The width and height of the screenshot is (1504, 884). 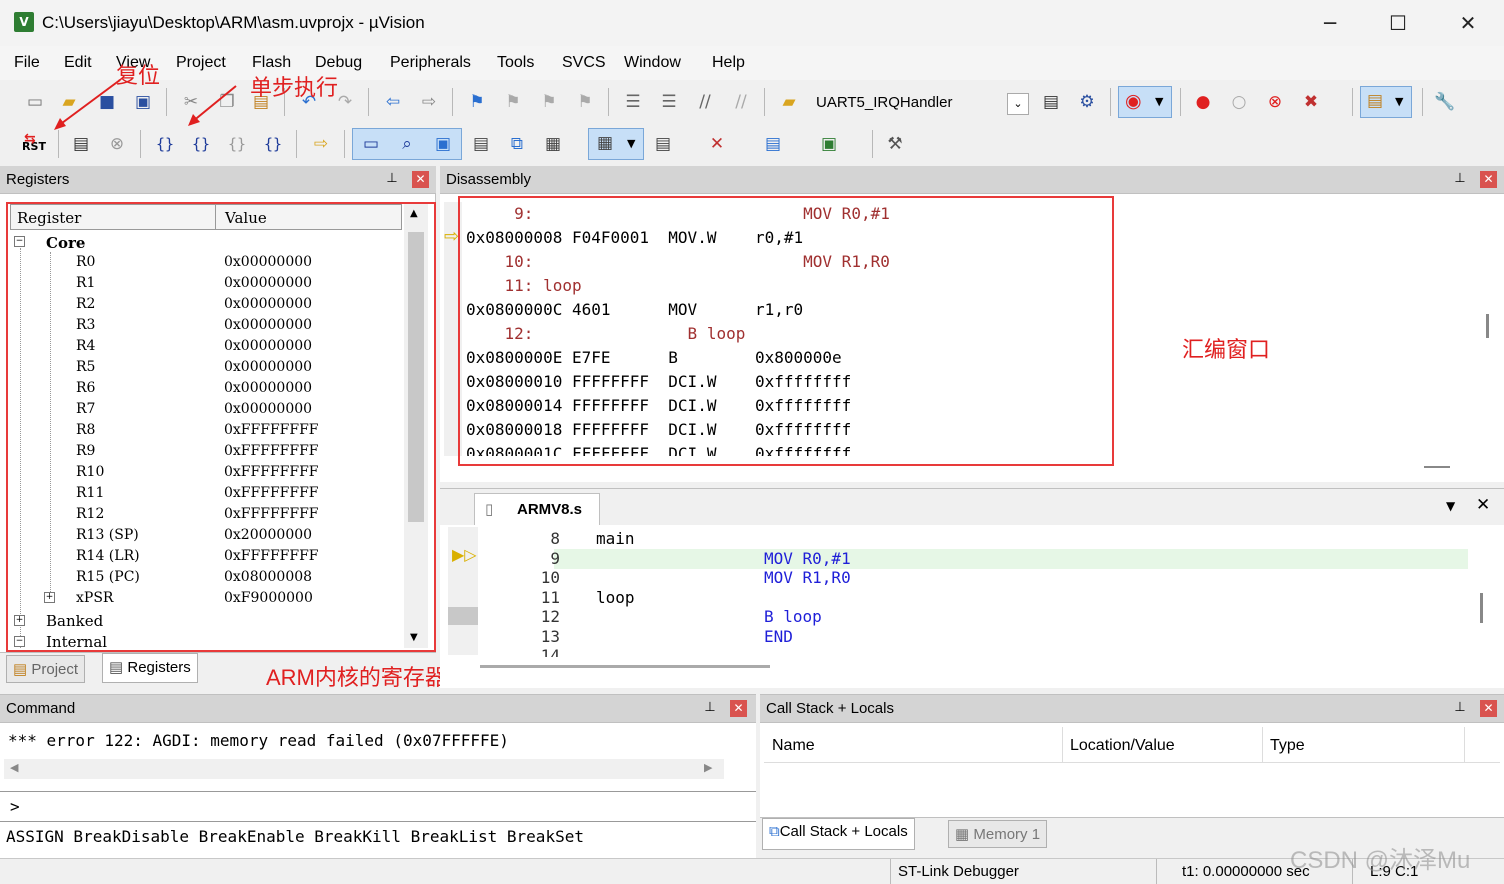 What do you see at coordinates (843, 831) in the screenshot?
I see `tab-callstack-label: Call Stack + Locals` at bounding box center [843, 831].